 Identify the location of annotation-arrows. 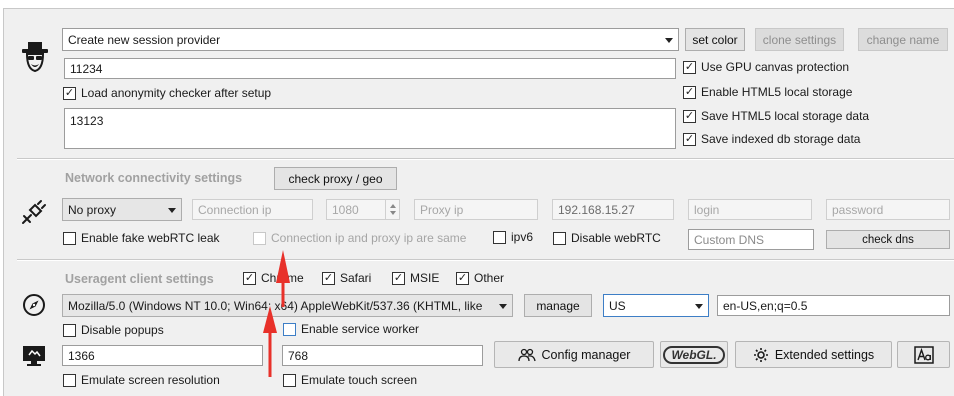
(276, 313).